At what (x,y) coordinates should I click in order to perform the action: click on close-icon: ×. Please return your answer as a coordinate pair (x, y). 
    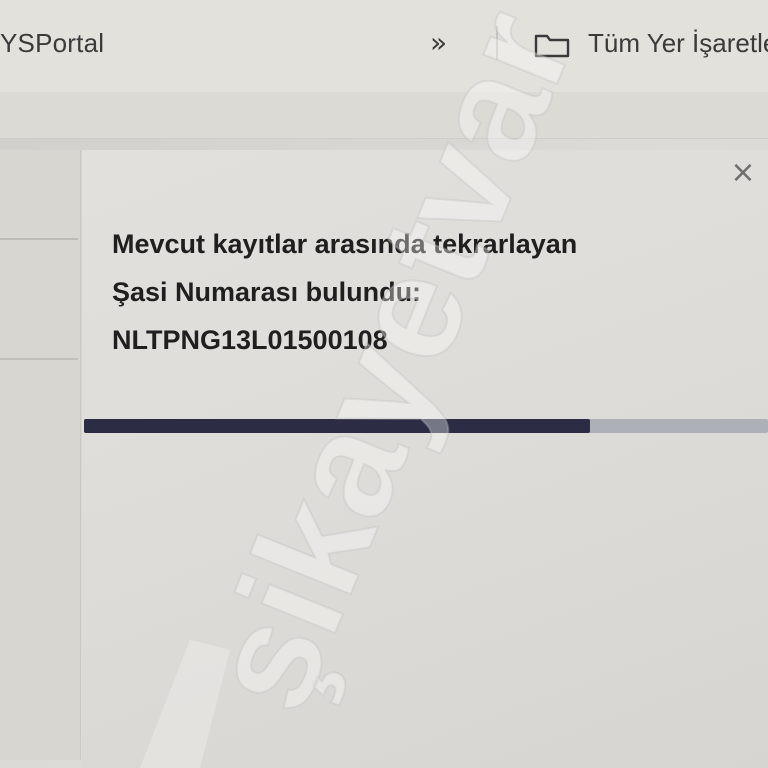
    Looking at the image, I should click on (743, 173).